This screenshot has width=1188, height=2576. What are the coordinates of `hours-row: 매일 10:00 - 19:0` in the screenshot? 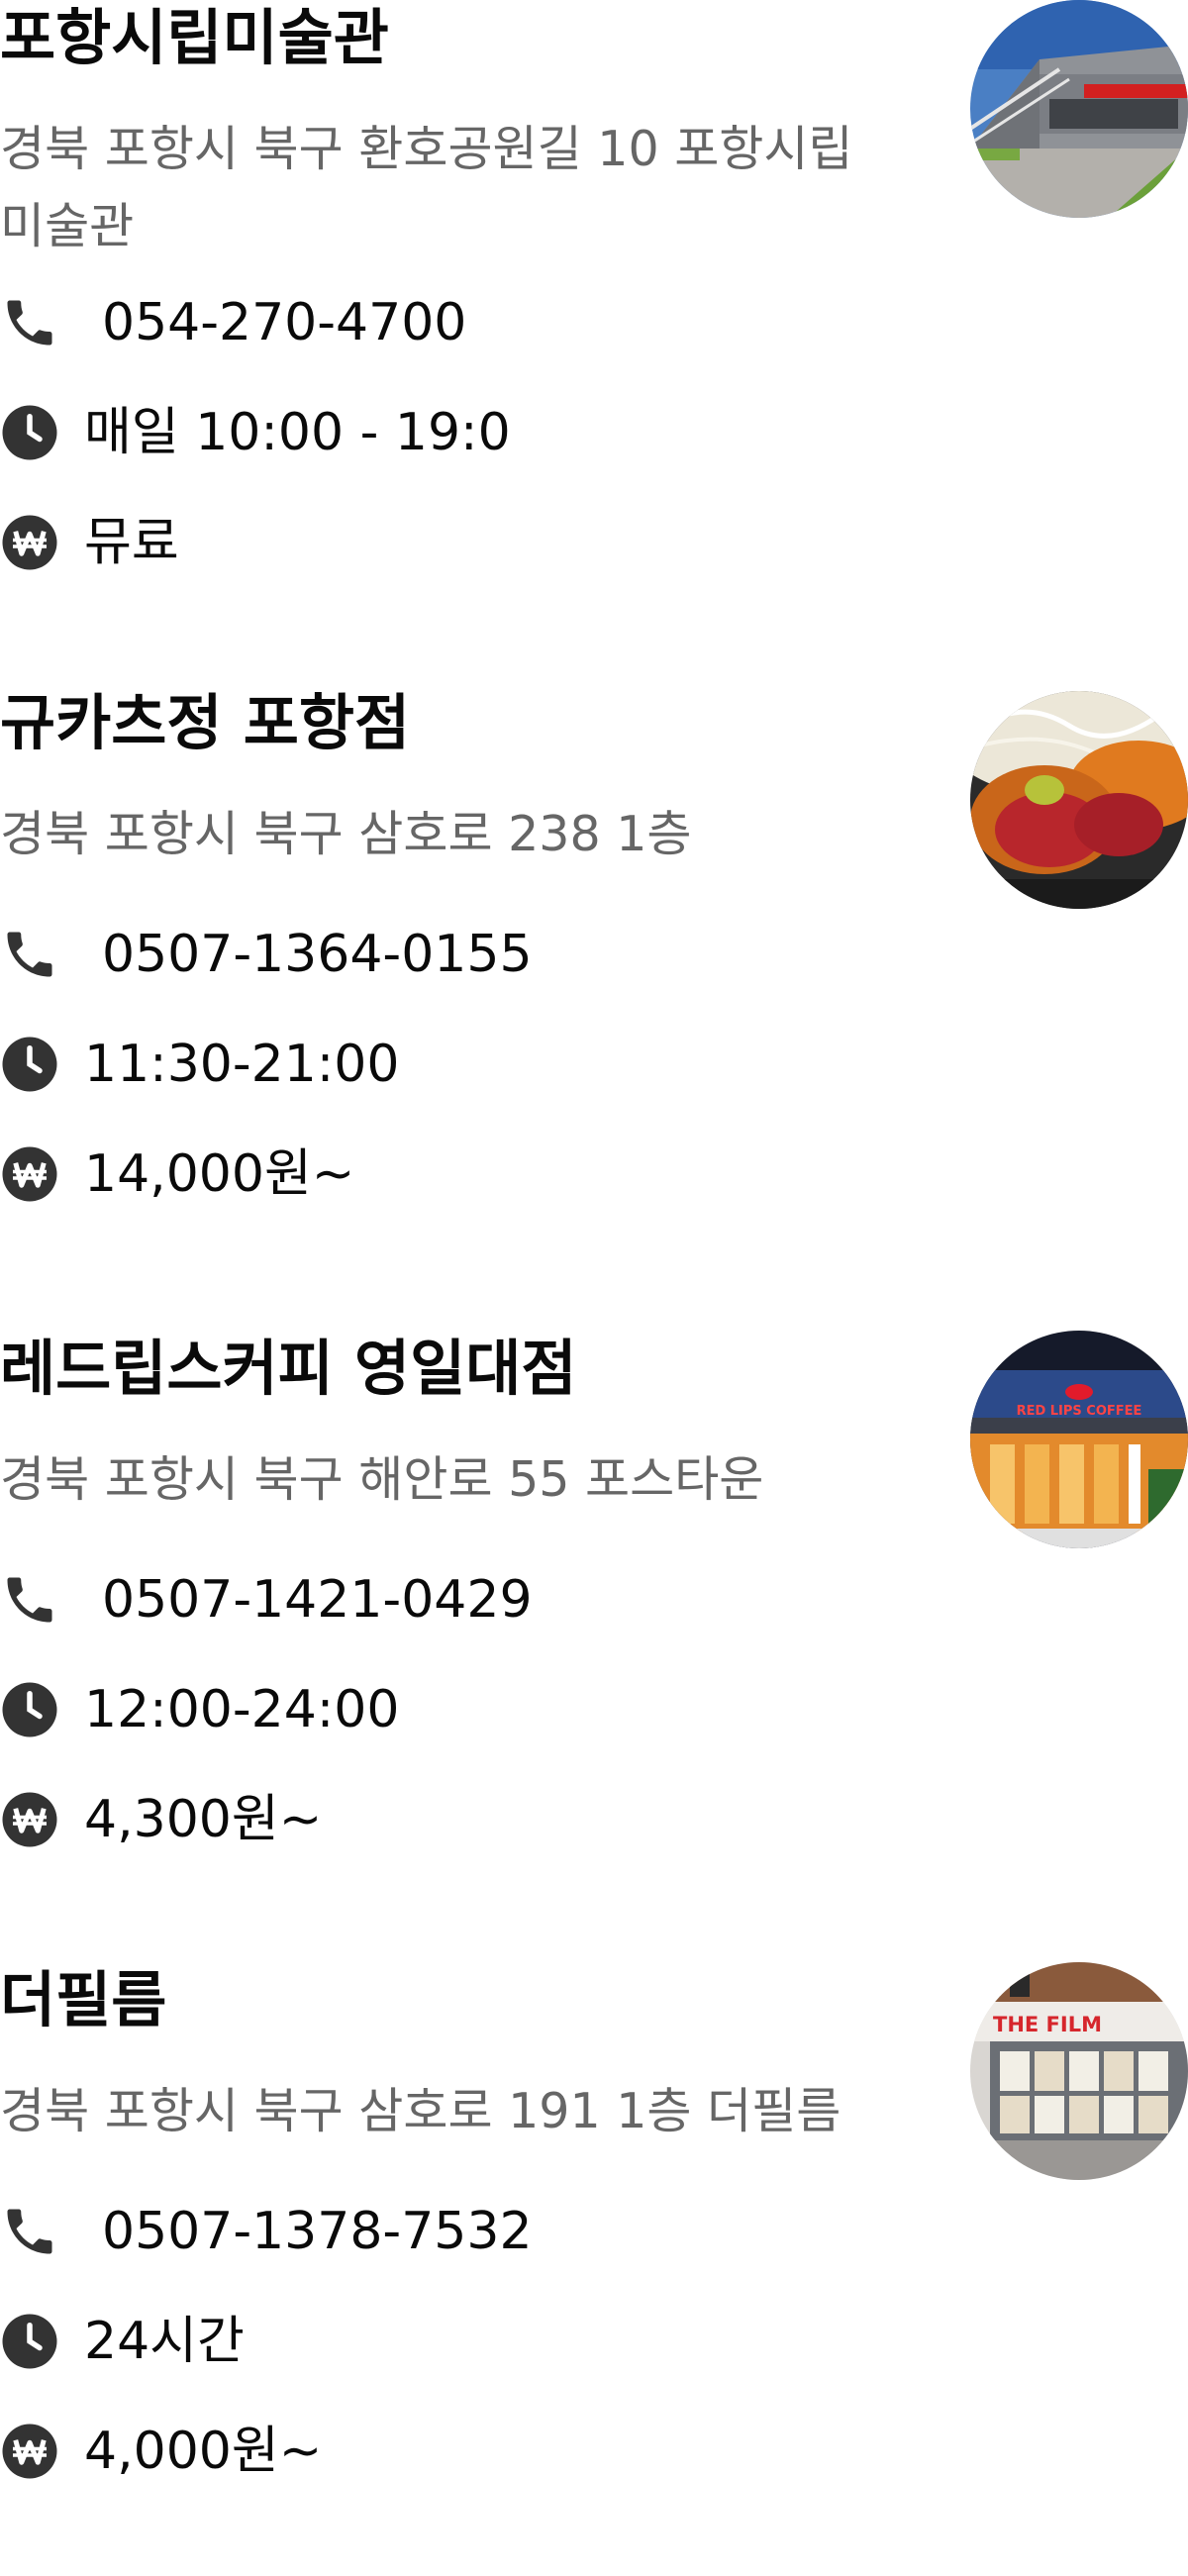 It's located at (446, 433).